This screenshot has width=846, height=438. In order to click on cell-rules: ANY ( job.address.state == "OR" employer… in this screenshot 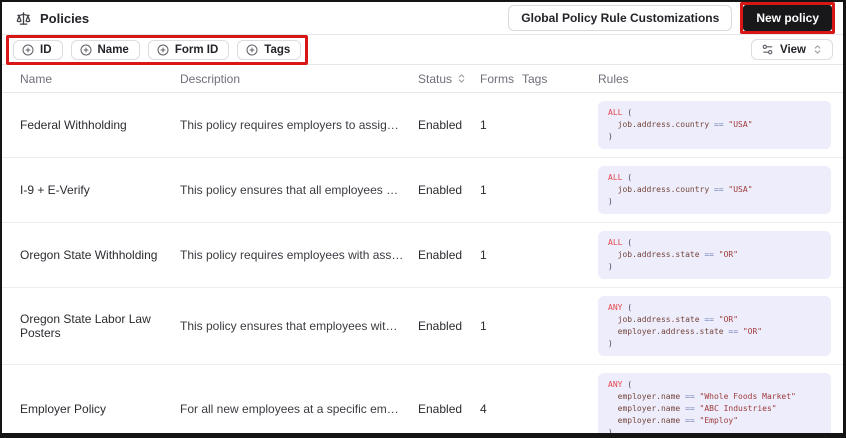, I will do `click(714, 326)`.